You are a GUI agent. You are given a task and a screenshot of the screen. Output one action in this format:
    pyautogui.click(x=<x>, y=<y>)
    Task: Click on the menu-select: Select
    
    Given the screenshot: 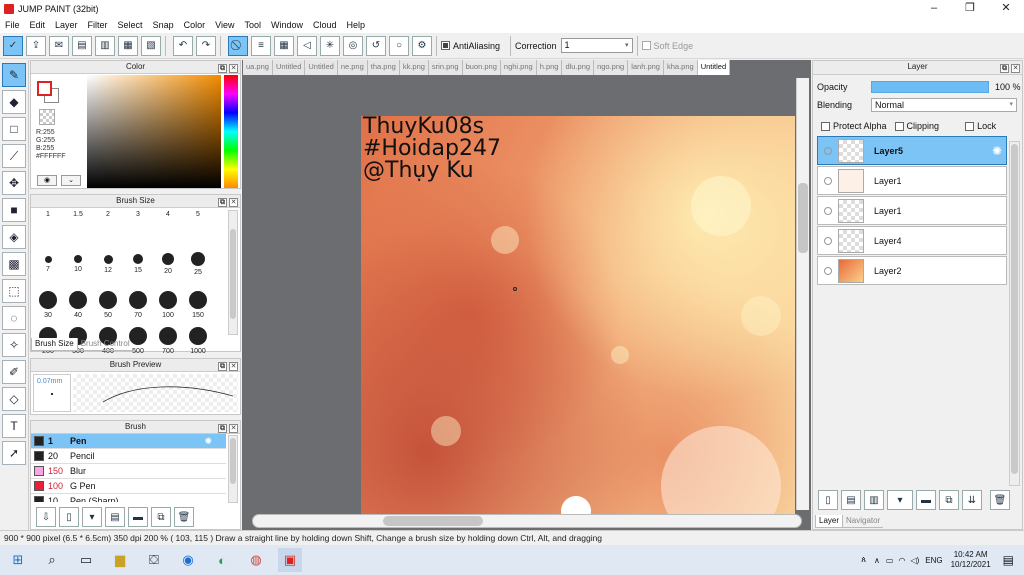 What is the action you would take?
    pyautogui.click(x=130, y=25)
    